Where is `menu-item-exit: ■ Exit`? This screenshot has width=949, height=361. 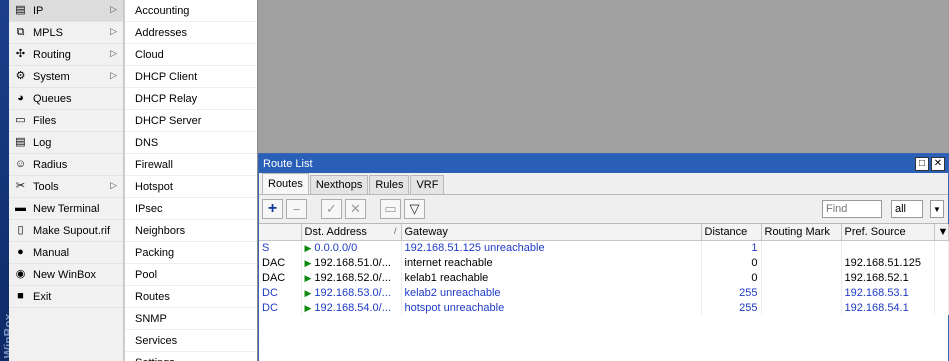
menu-item-exit: ■ Exit is located at coordinates (66, 297).